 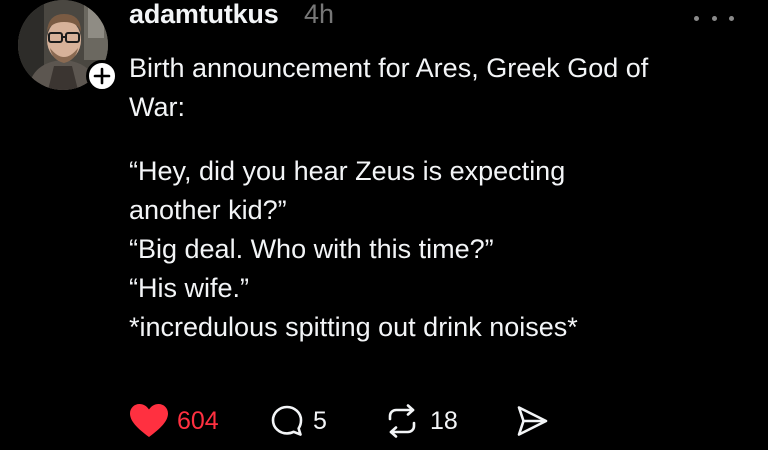 I want to click on post-text-line: “Big deal. Who with this time?”, so click(x=311, y=249).